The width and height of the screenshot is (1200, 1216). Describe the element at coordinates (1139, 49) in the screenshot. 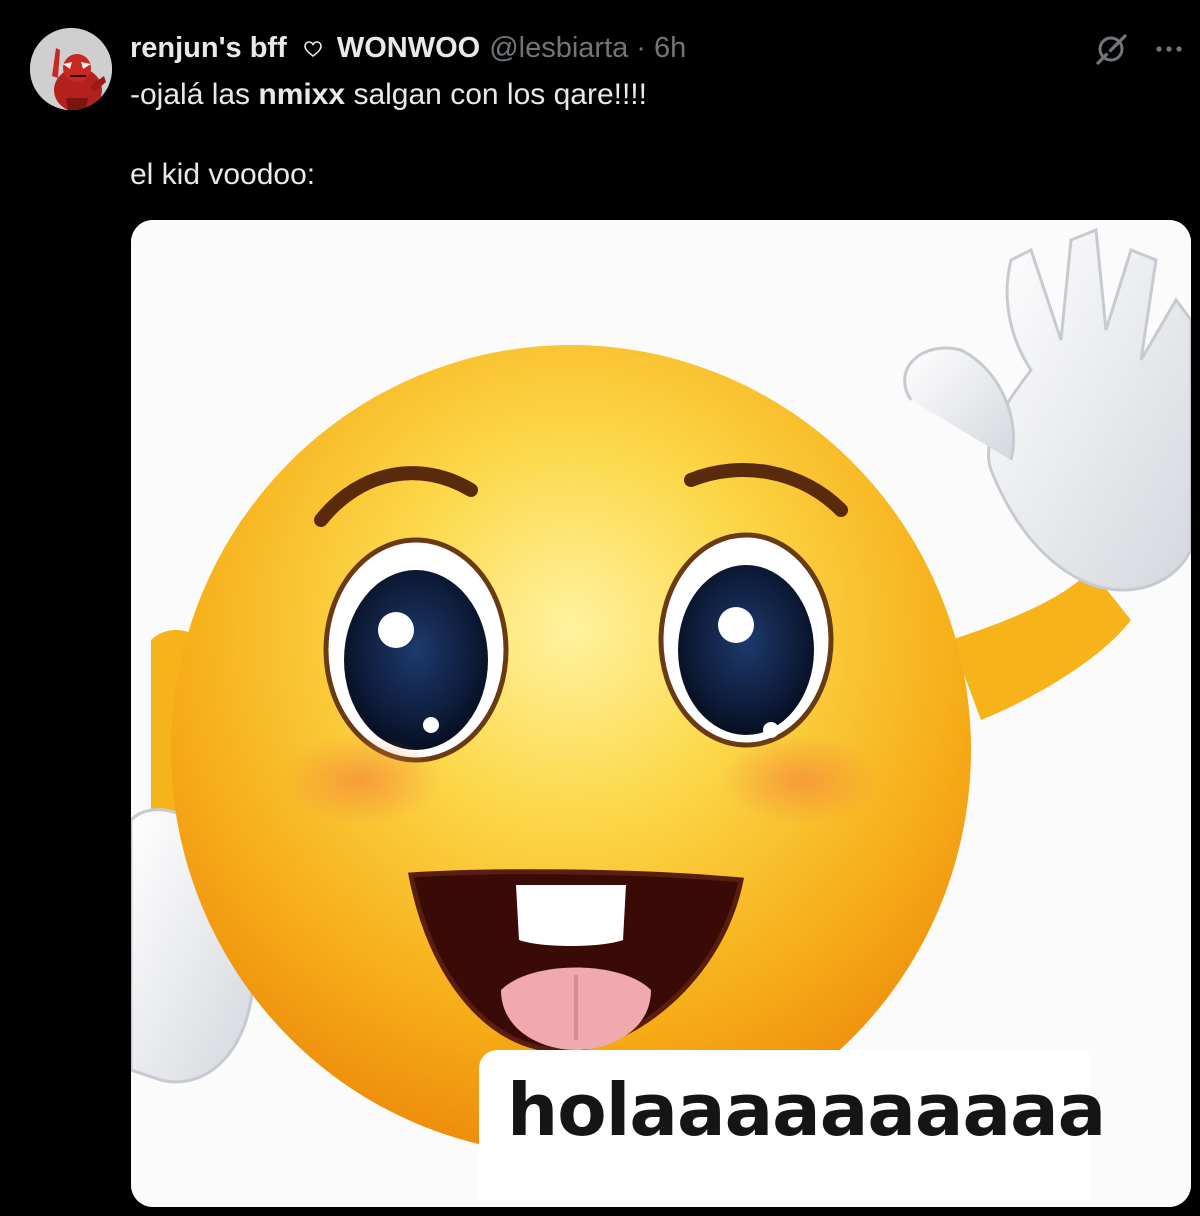

I see `tweet-actions` at that location.